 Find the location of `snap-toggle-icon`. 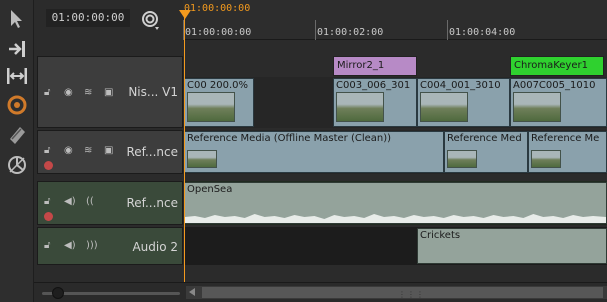

snap-toggle-icon is located at coordinates (151, 20).